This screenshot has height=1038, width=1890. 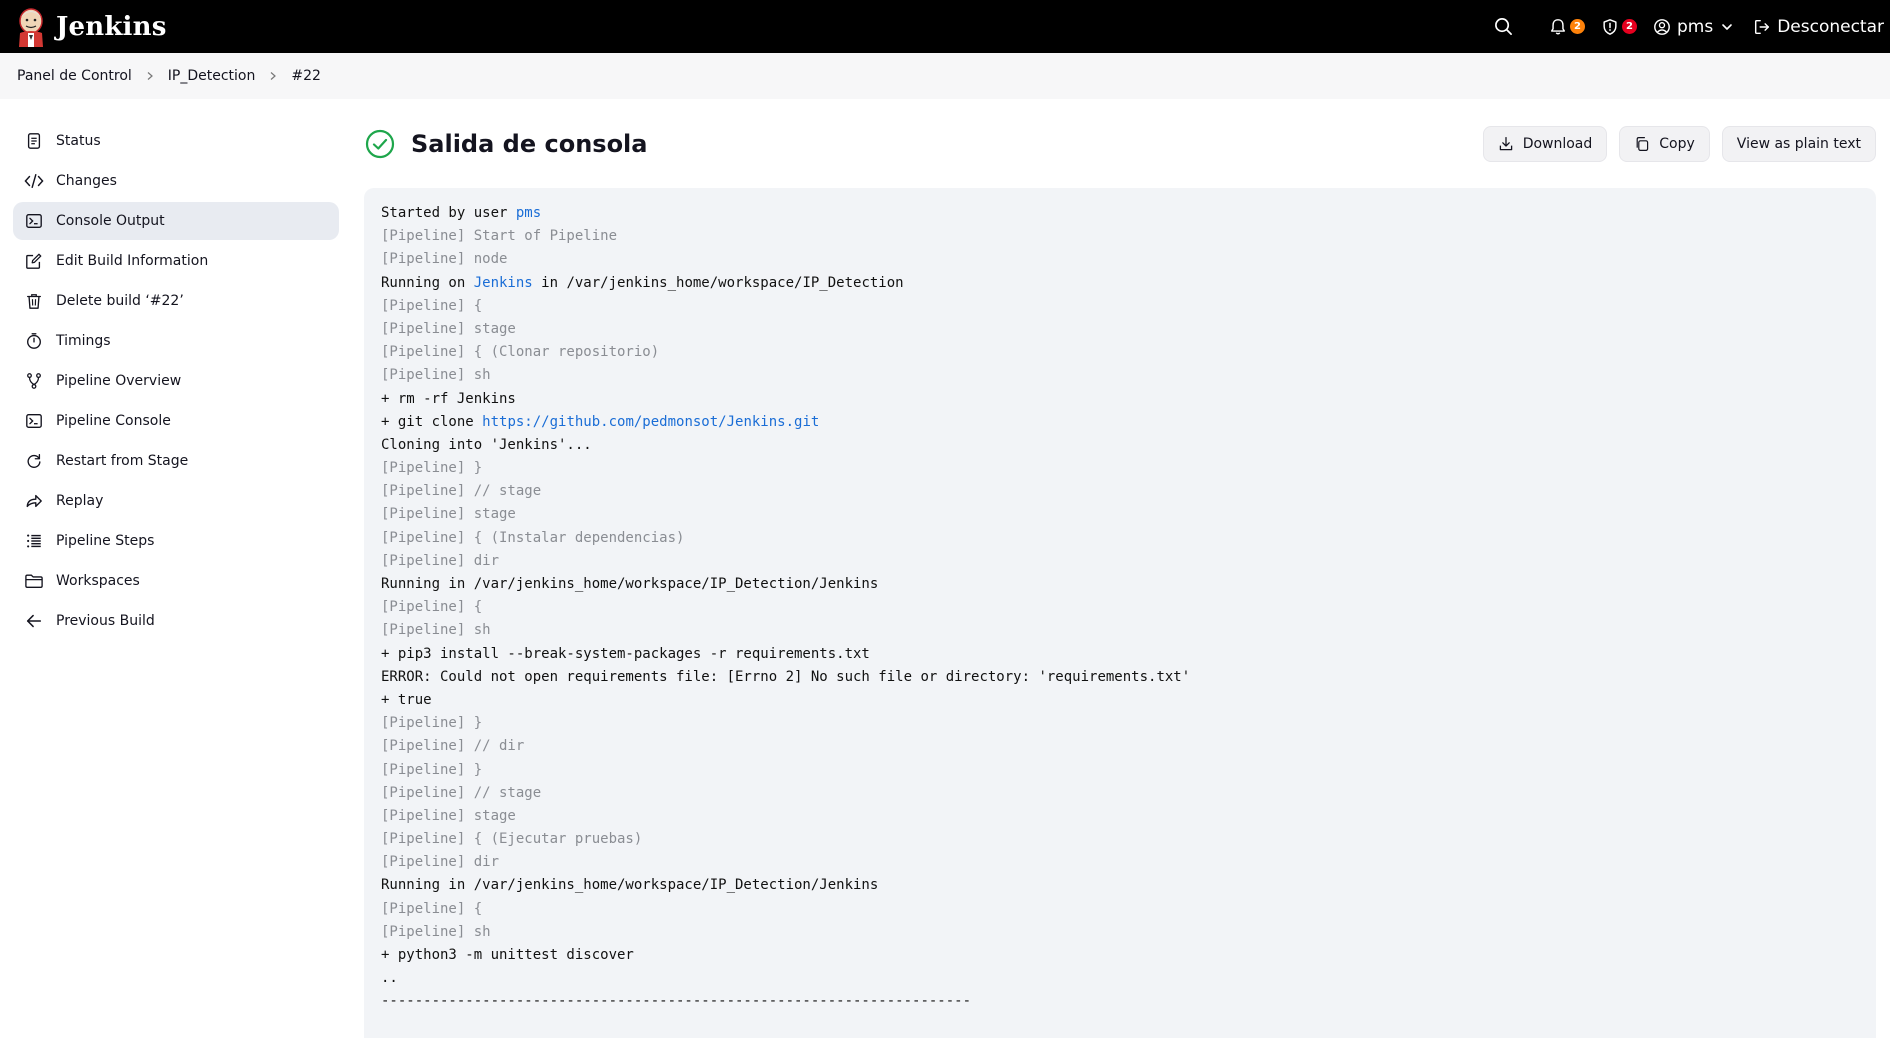 I want to click on sidebar-item-edit-build-information: Edit Build Information, so click(x=176, y=261).